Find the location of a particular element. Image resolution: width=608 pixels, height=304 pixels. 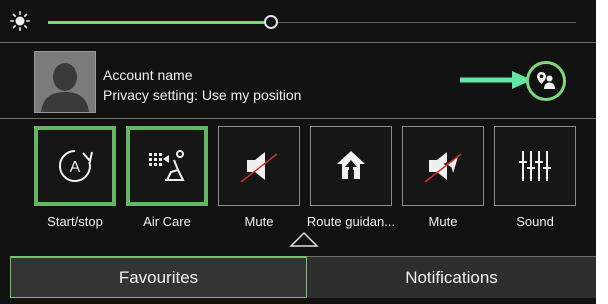

auto-start-stop-icon: A is located at coordinates (76, 165).